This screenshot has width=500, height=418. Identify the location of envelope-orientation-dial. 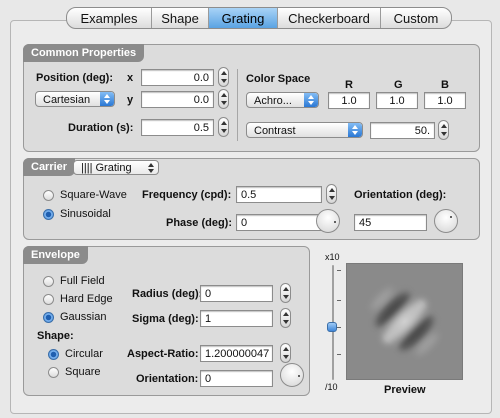
(292, 375).